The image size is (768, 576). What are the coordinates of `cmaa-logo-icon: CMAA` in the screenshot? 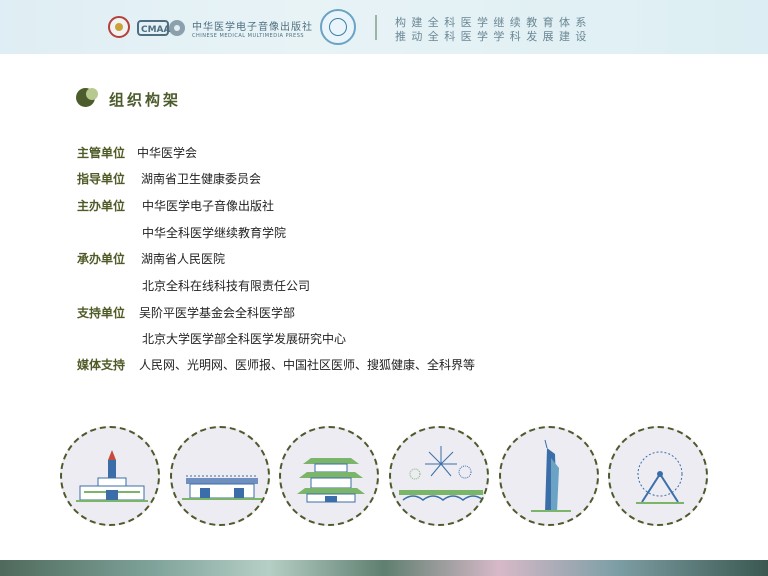 It's located at (161, 28).